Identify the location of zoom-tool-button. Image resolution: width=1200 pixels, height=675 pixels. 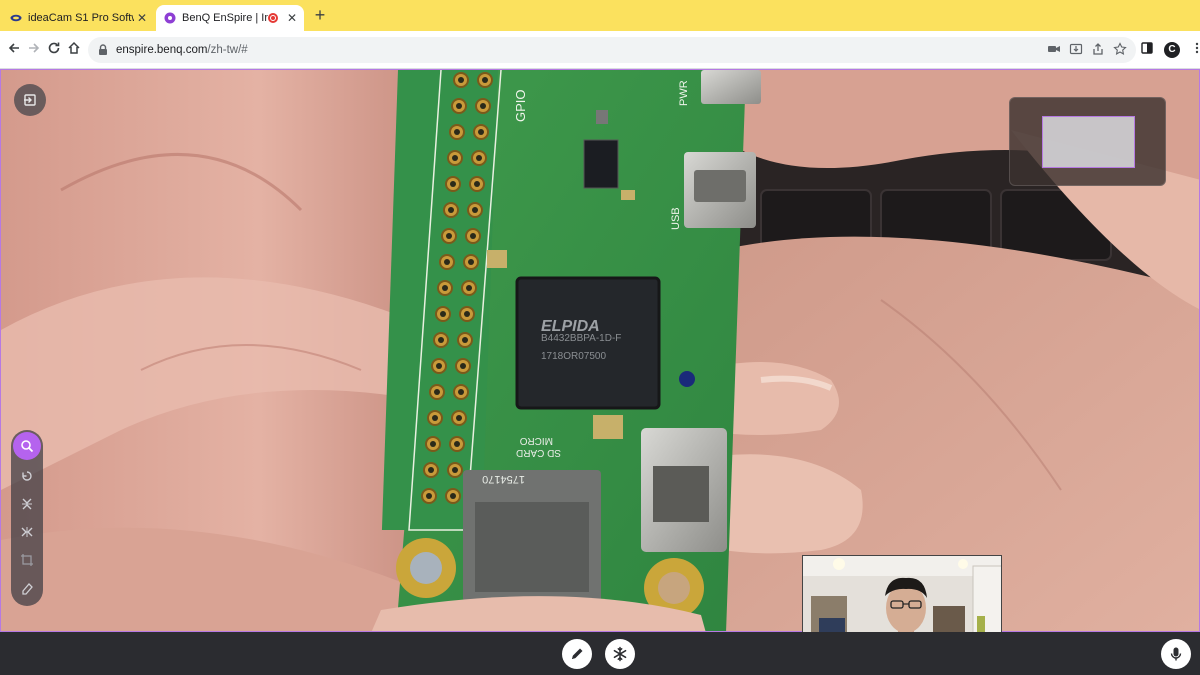
(27, 446).